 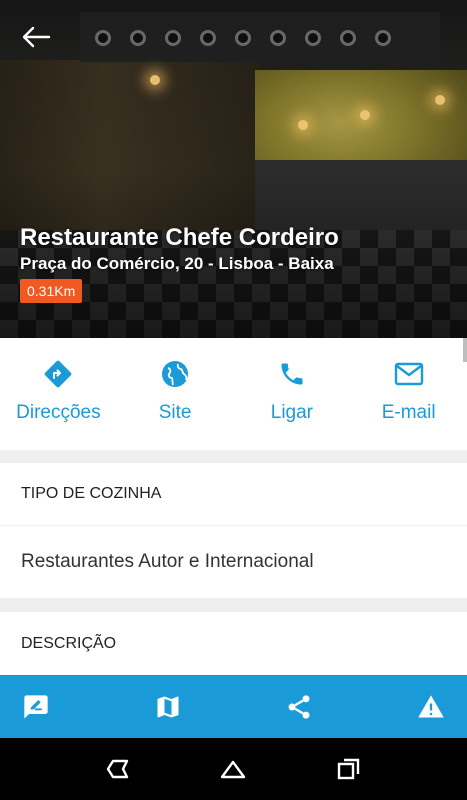 I want to click on site-label: Site, so click(x=175, y=412).